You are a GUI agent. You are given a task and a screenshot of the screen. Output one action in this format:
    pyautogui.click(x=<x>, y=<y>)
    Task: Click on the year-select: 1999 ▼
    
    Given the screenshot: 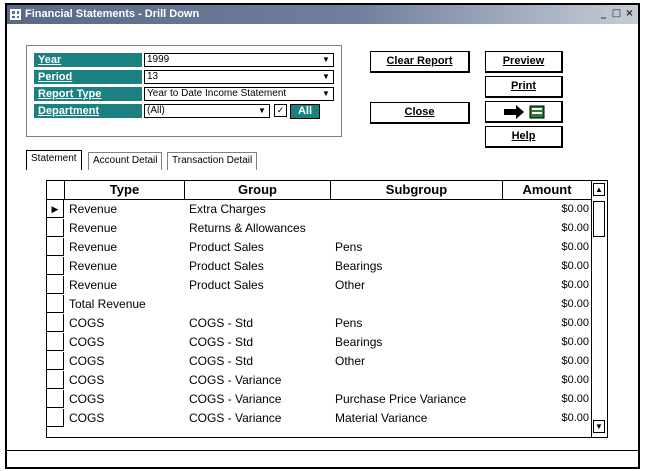 What is the action you would take?
    pyautogui.click(x=239, y=60)
    